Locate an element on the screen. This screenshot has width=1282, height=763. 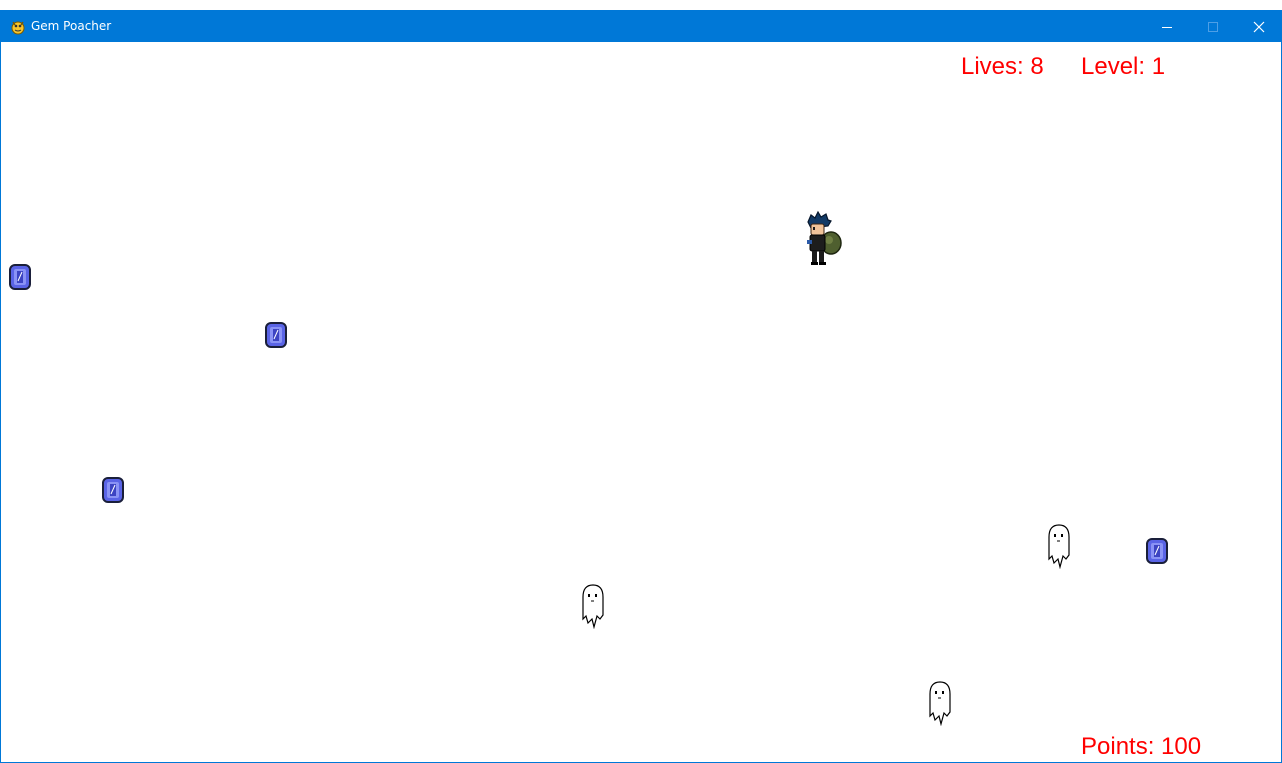
title-bar: Gem Poacher is located at coordinates (641, 26).